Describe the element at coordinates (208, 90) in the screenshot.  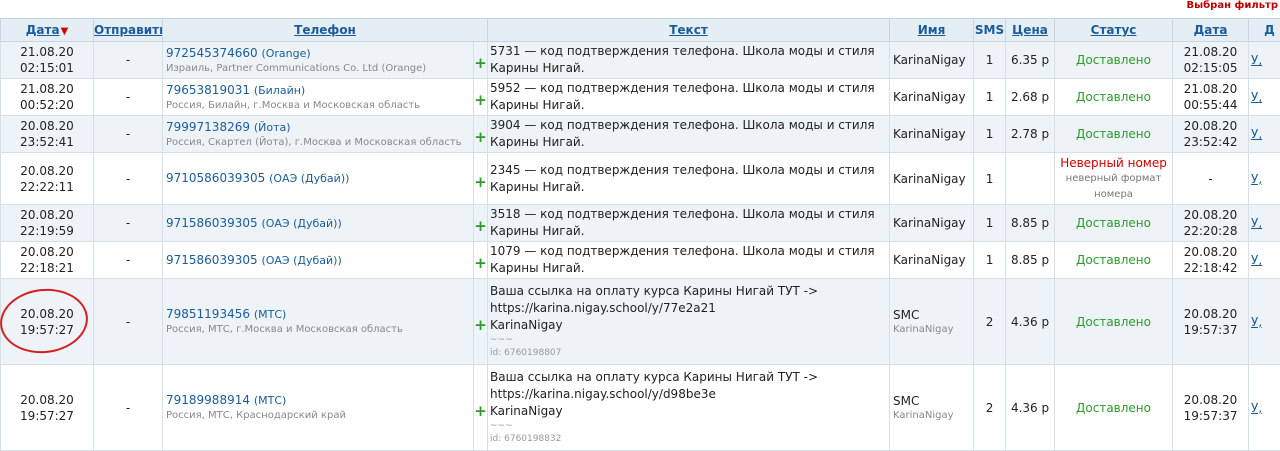
I see `phone-number-link: 79653819031` at that location.